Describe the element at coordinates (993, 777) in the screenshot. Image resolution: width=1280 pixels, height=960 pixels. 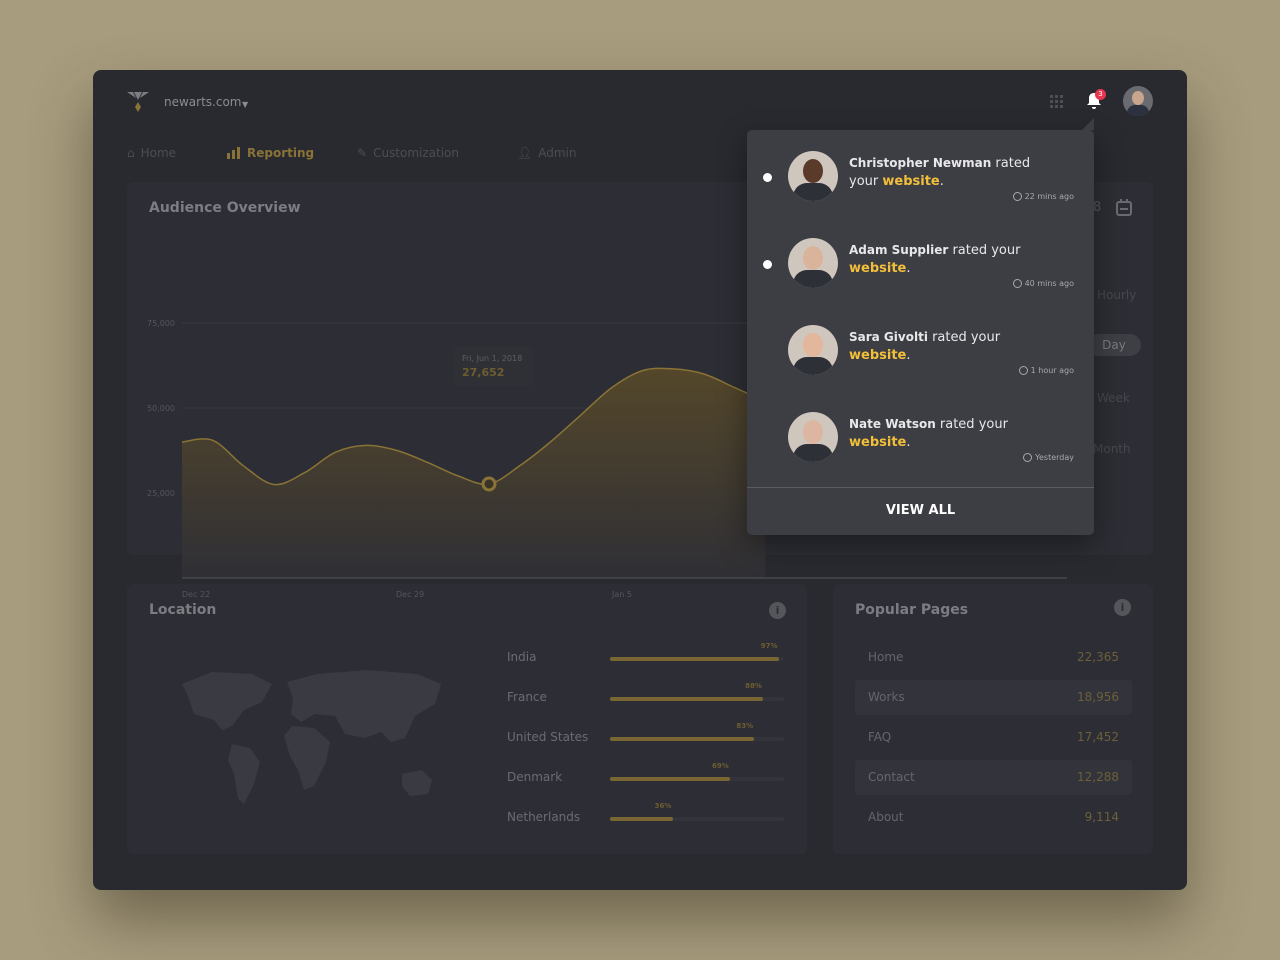
I see `popular-page-row: Contact 12,288` at that location.